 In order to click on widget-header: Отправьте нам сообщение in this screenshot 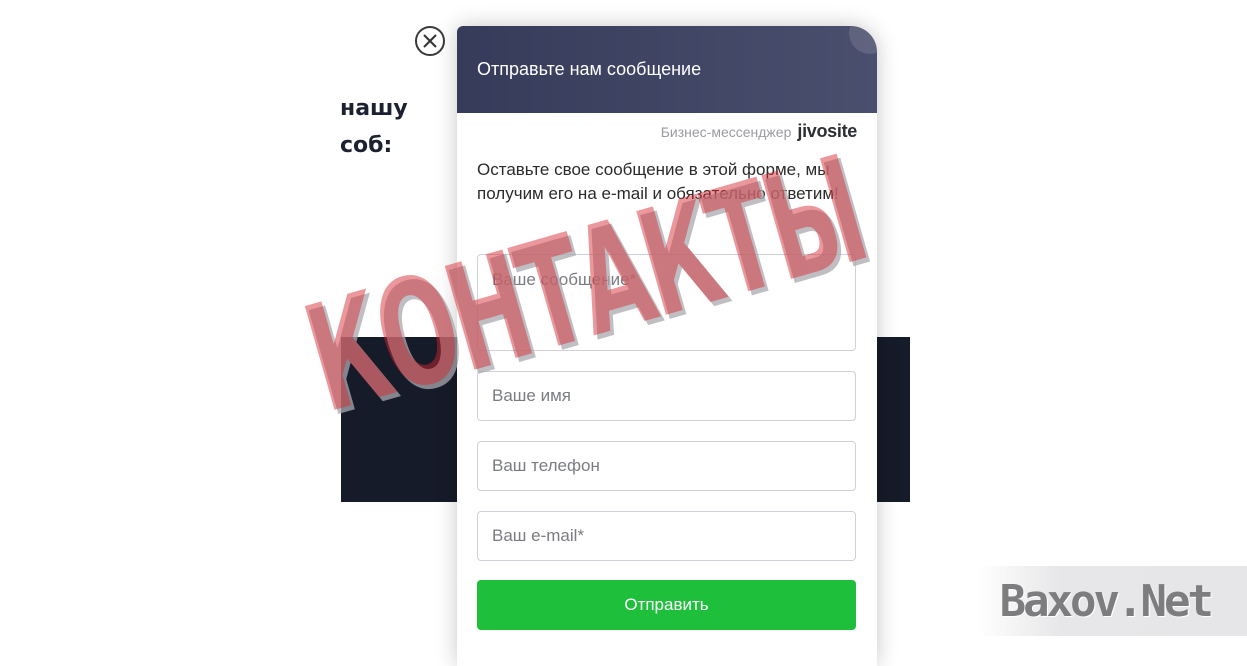, I will do `click(667, 69)`.